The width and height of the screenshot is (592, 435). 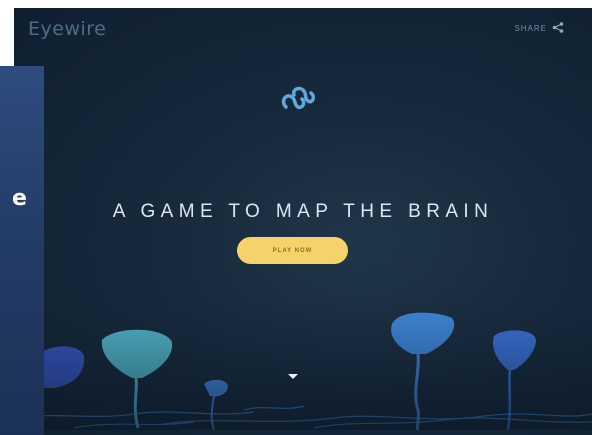 What do you see at coordinates (22, 250) in the screenshot?
I see `left-overlay-panel: e` at bounding box center [22, 250].